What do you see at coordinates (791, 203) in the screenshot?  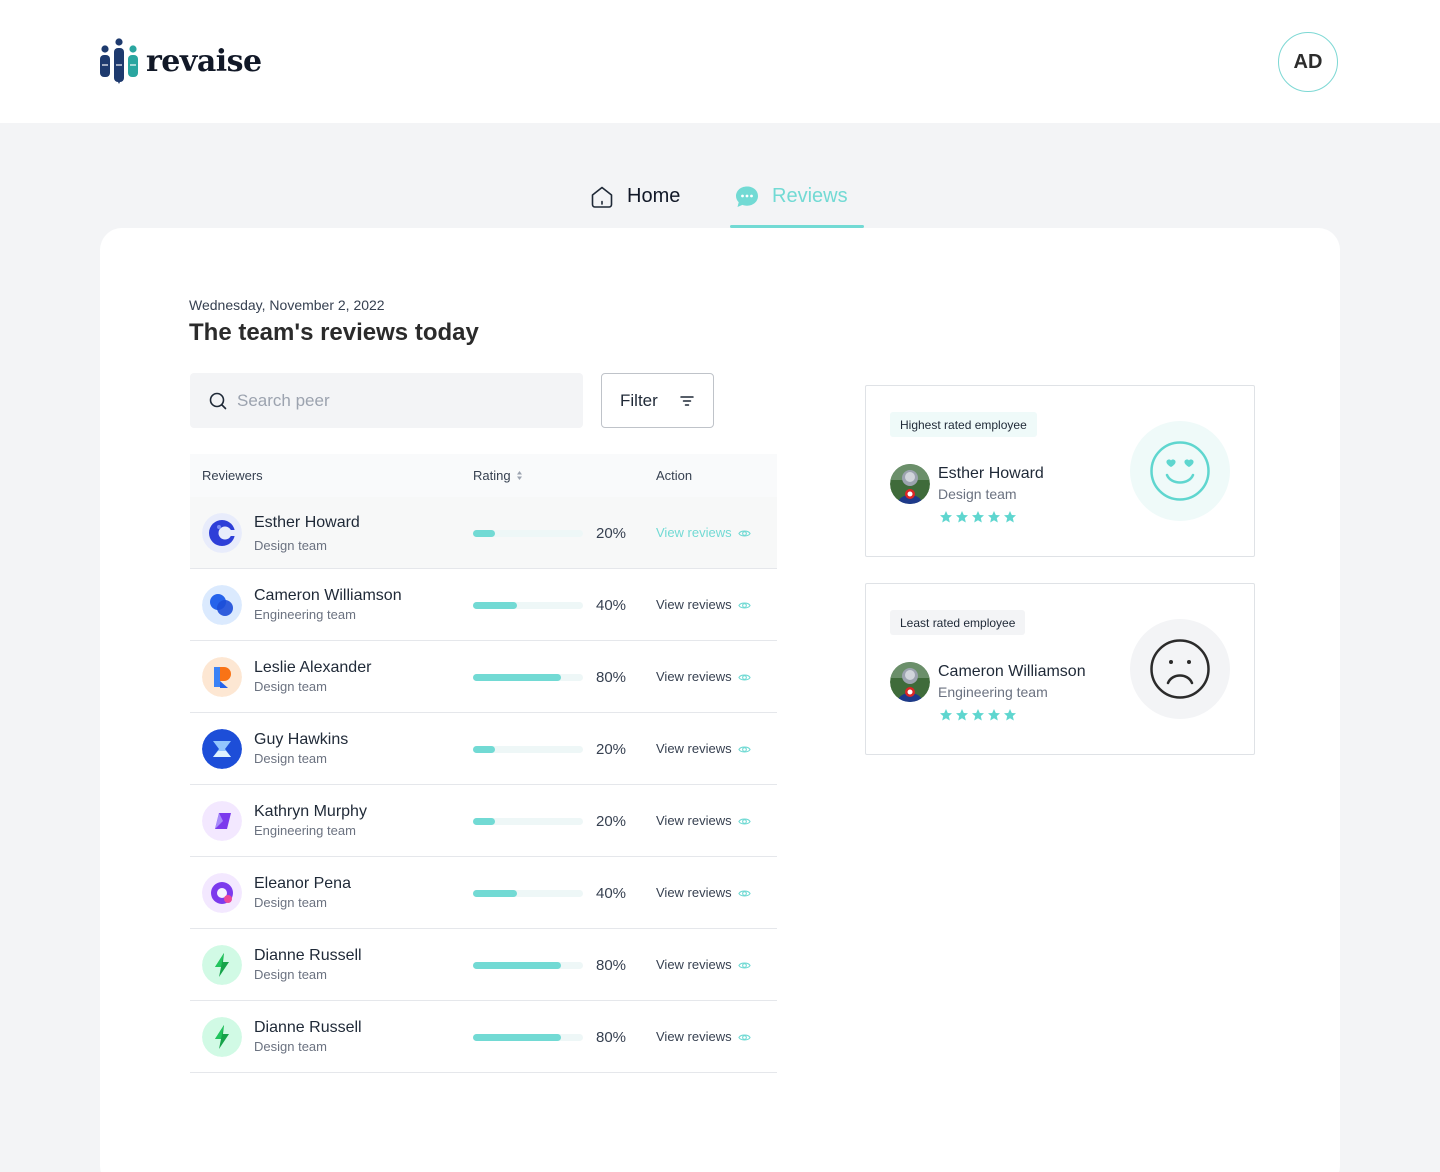 I see `tab-reviews: Reviews` at bounding box center [791, 203].